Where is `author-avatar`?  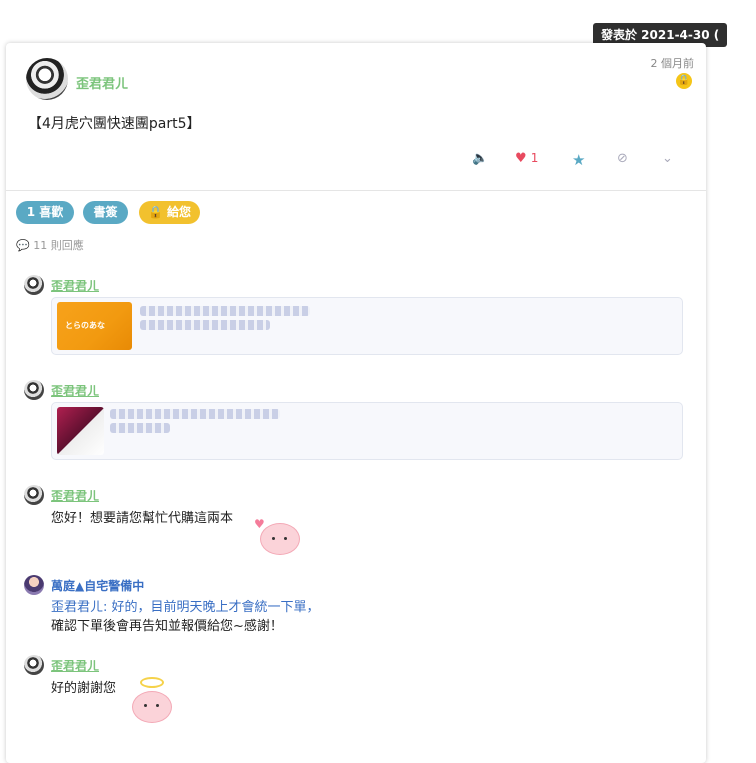 author-avatar is located at coordinates (47, 79).